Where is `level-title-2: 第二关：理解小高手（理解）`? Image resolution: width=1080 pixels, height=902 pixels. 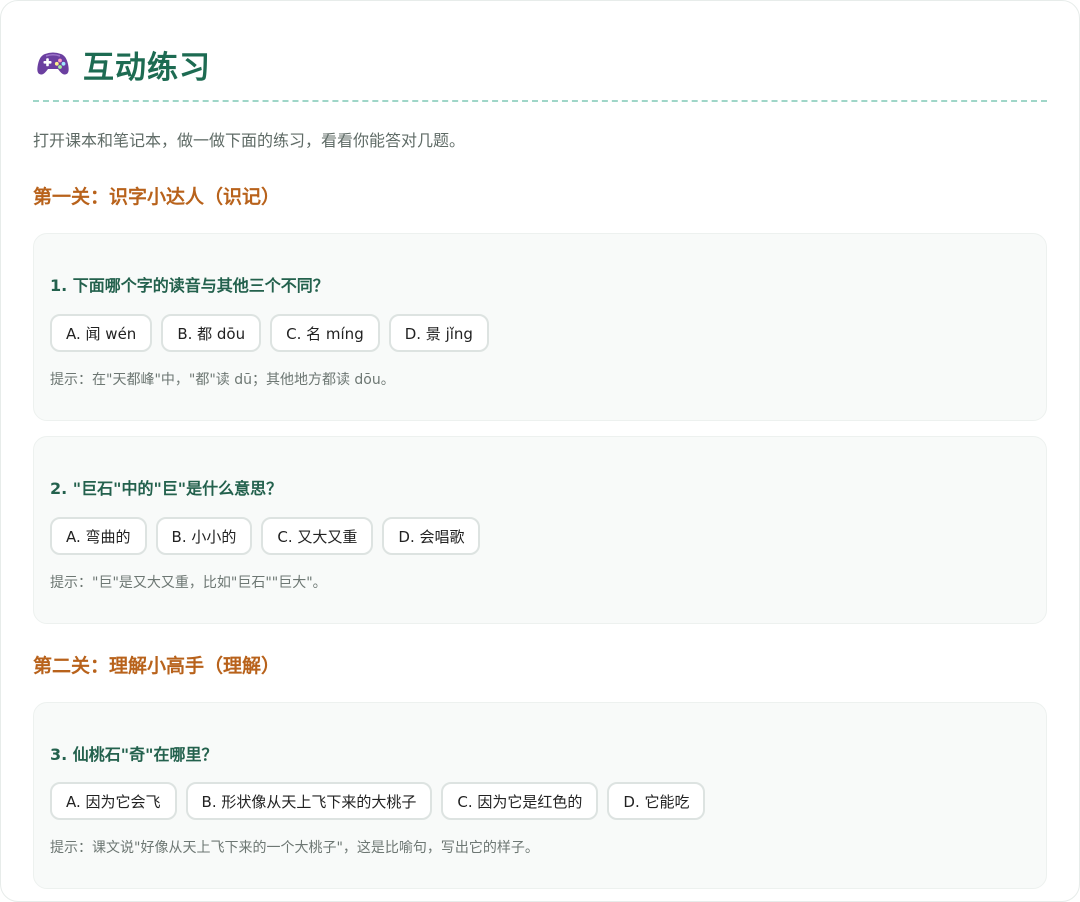 level-title-2: 第二关：理解小高手（理解） is located at coordinates (157, 666).